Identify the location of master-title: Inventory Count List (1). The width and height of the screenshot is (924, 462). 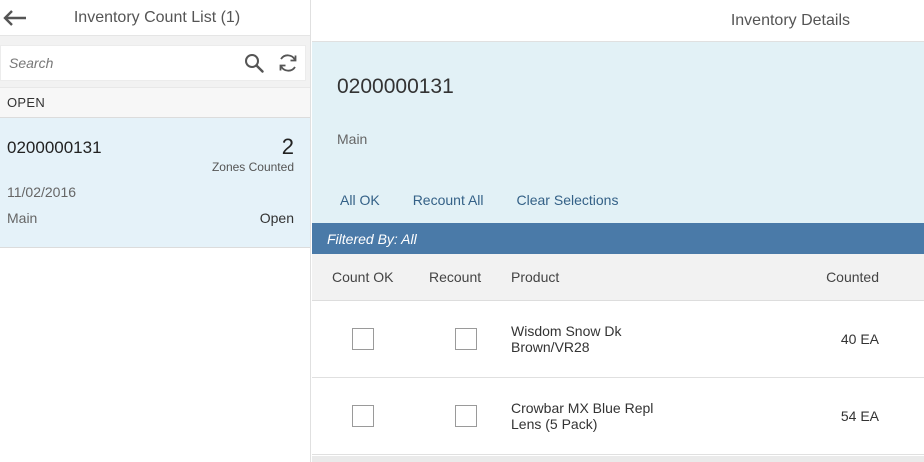
(157, 17).